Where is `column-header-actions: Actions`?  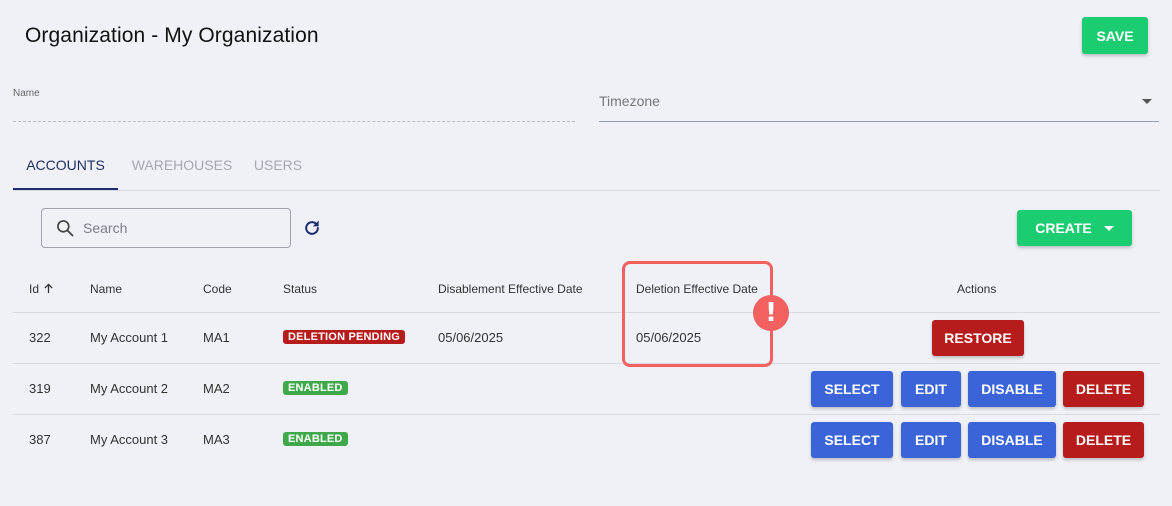 column-header-actions: Actions is located at coordinates (977, 289).